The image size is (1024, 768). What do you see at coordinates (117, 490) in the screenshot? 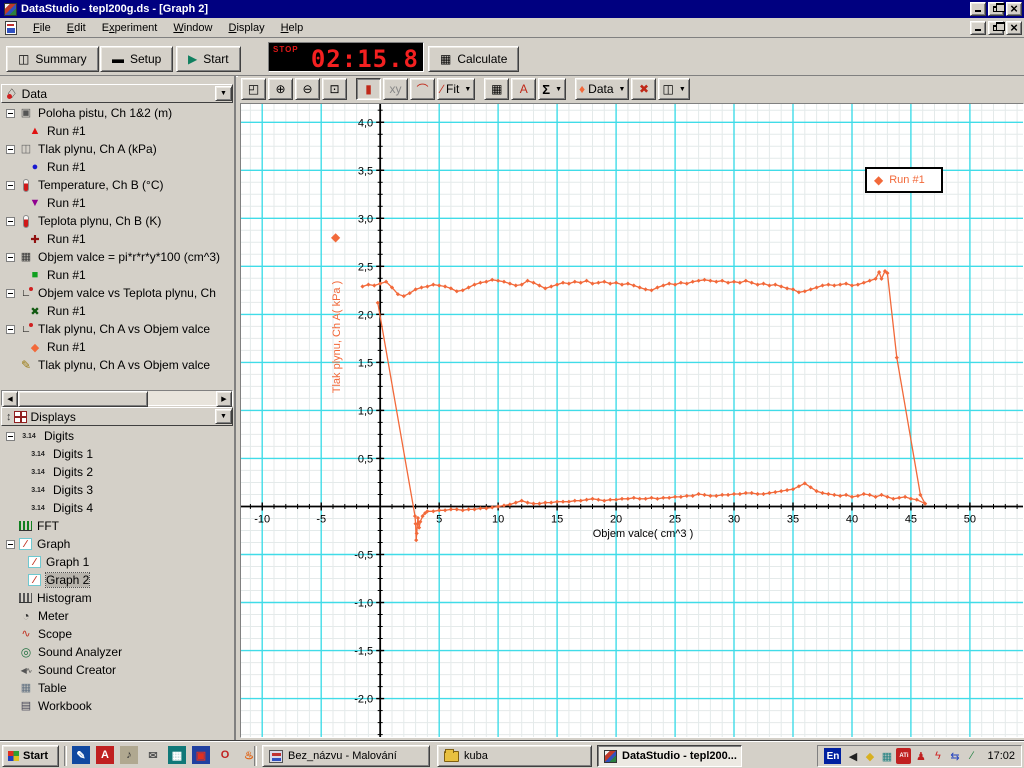
I see `display-item-digits-3: 3.14 Digits 3` at bounding box center [117, 490].